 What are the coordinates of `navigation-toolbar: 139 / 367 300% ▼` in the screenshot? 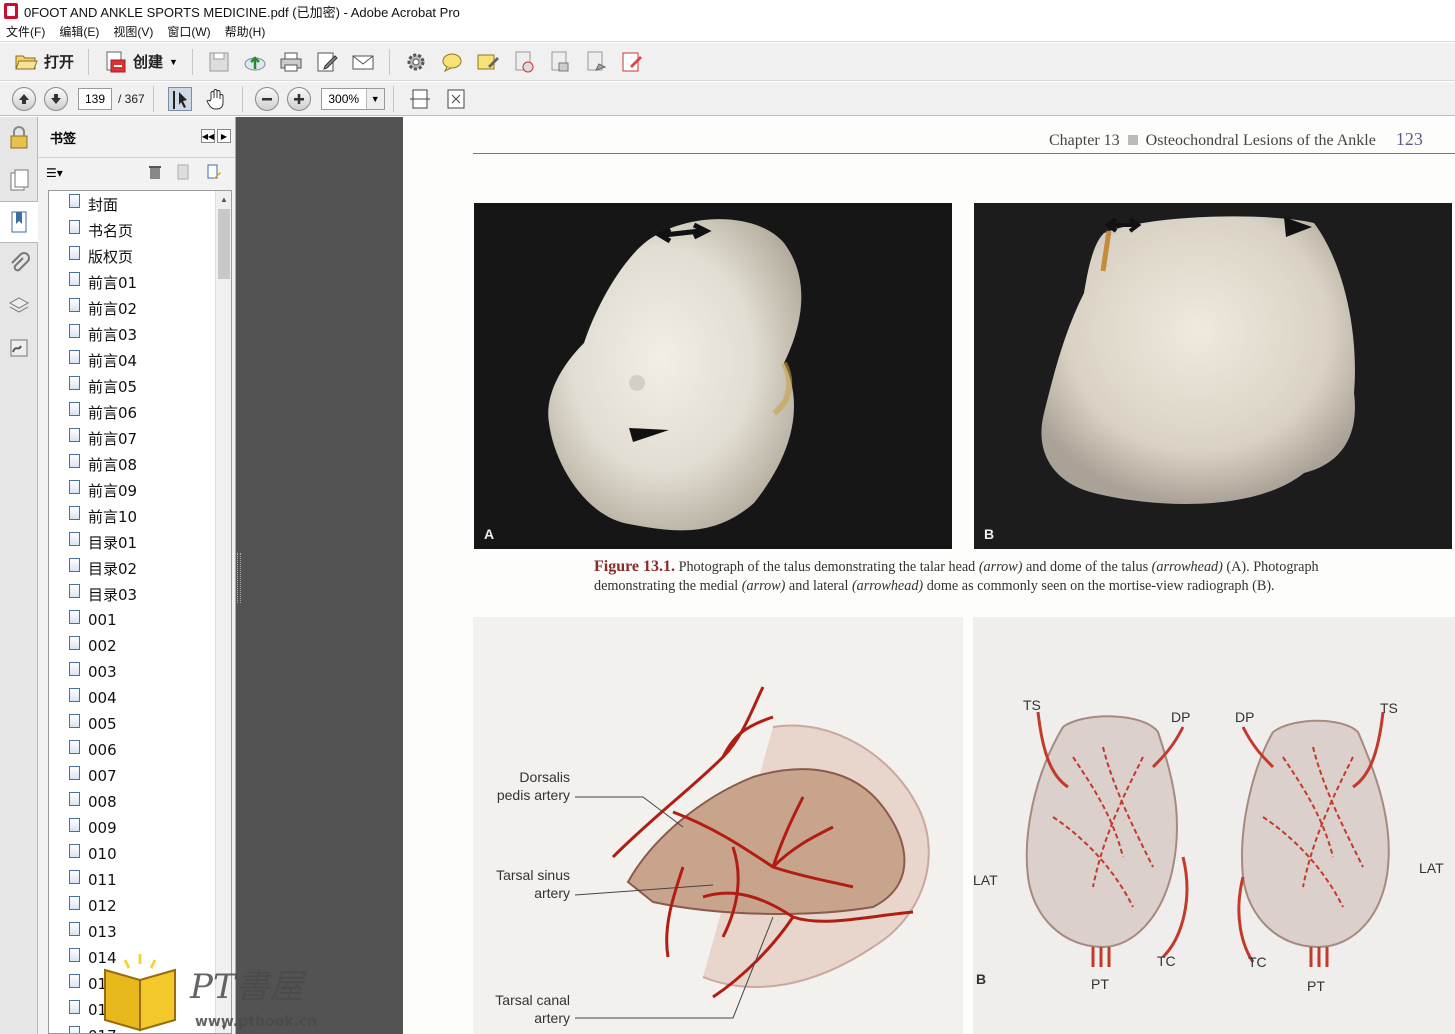 It's located at (727, 99).